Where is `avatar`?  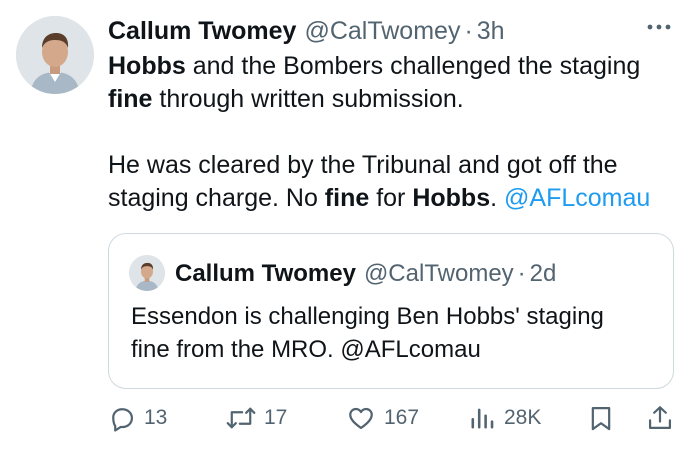
avatar is located at coordinates (55, 55).